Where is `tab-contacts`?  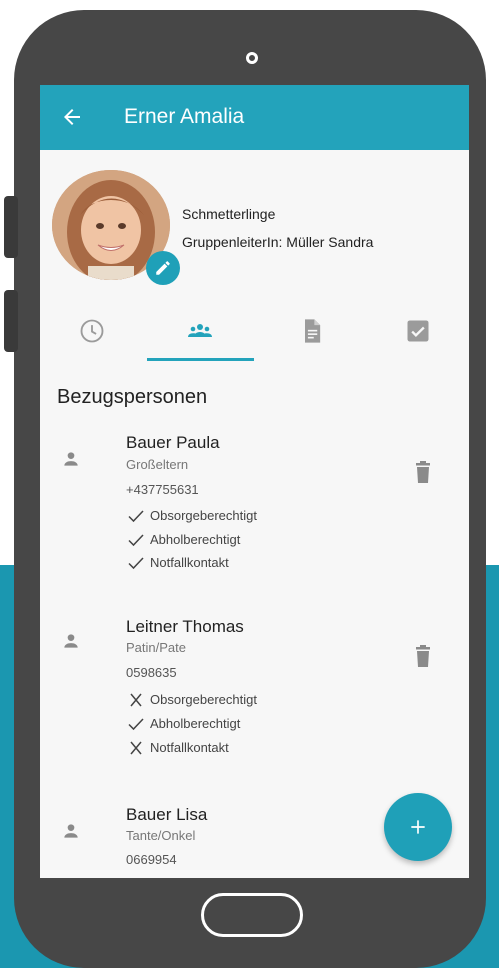
tab-contacts is located at coordinates (200, 331).